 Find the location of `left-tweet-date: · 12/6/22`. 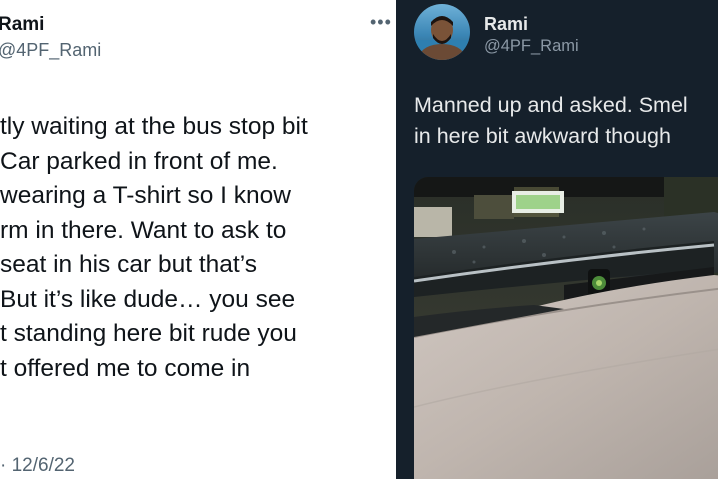

left-tweet-date: · 12/6/22 is located at coordinates (37, 466).